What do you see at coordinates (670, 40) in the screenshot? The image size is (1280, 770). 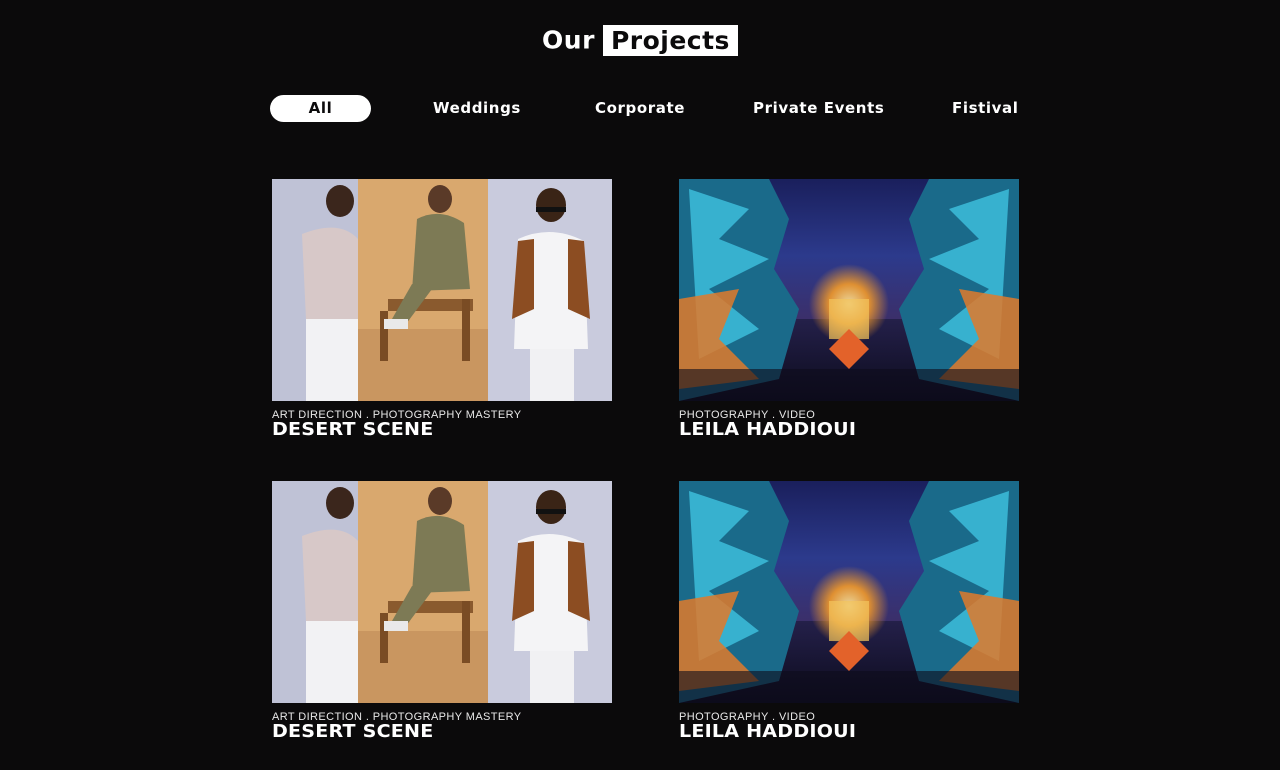 I see `title-highlight: Projects` at bounding box center [670, 40].